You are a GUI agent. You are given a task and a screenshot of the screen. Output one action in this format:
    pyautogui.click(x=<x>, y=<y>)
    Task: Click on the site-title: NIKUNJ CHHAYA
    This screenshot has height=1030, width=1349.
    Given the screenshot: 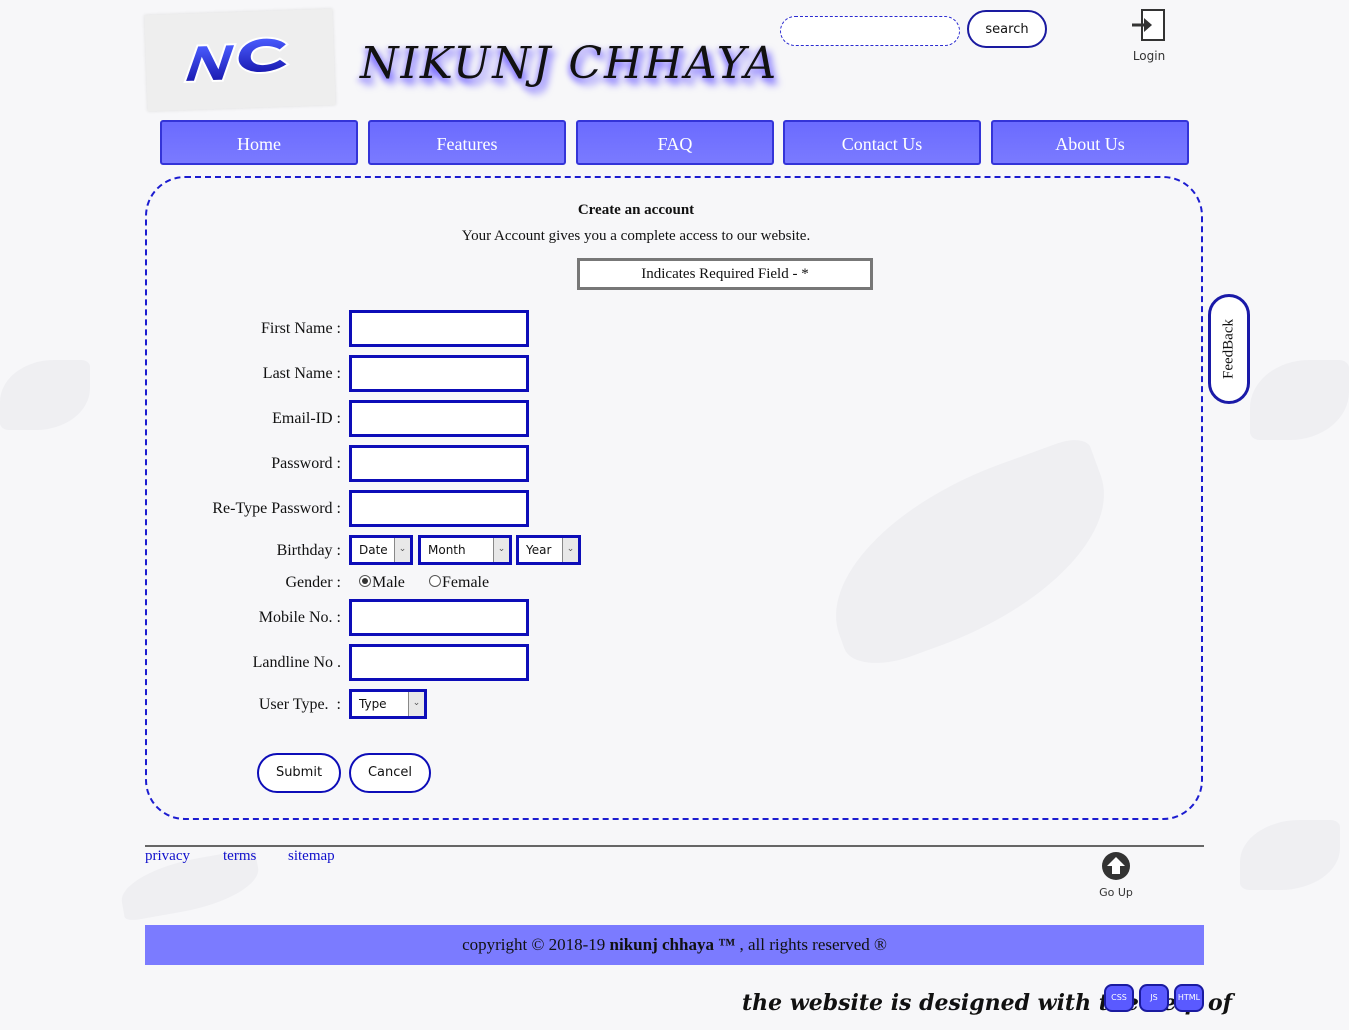 What is the action you would take?
    pyautogui.click(x=569, y=63)
    